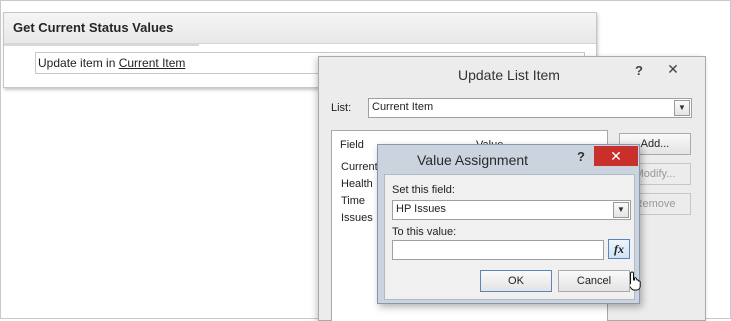 The image size is (731, 321). What do you see at coordinates (300, 28) in the screenshot?
I see `step-header: Get Current Status Values` at bounding box center [300, 28].